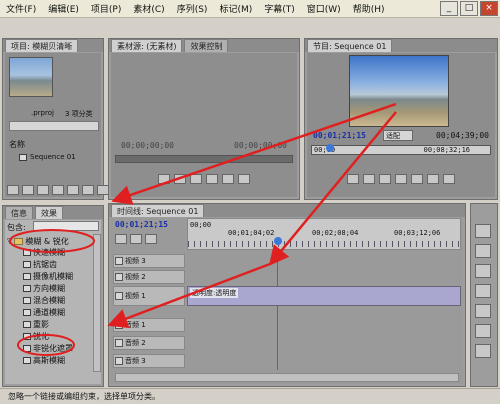 This screenshot has width=500, height=404. What do you see at coordinates (287, 377) in the screenshot?
I see `timeline-hscrollbar` at bounding box center [287, 377].